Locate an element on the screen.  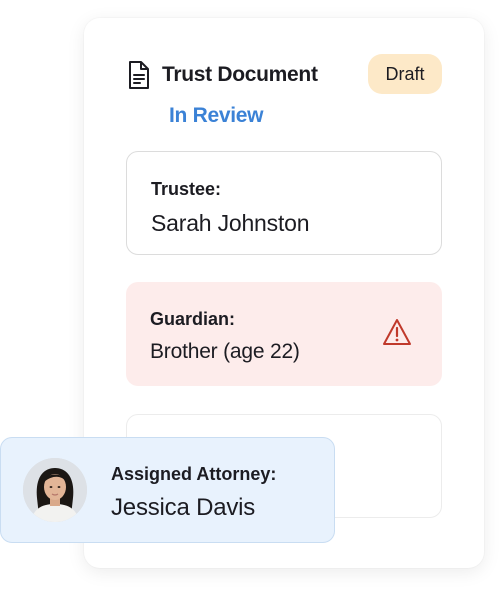
assigned-attorney-card: Assigned Attorney: Jessica Davis is located at coordinates (167, 490).